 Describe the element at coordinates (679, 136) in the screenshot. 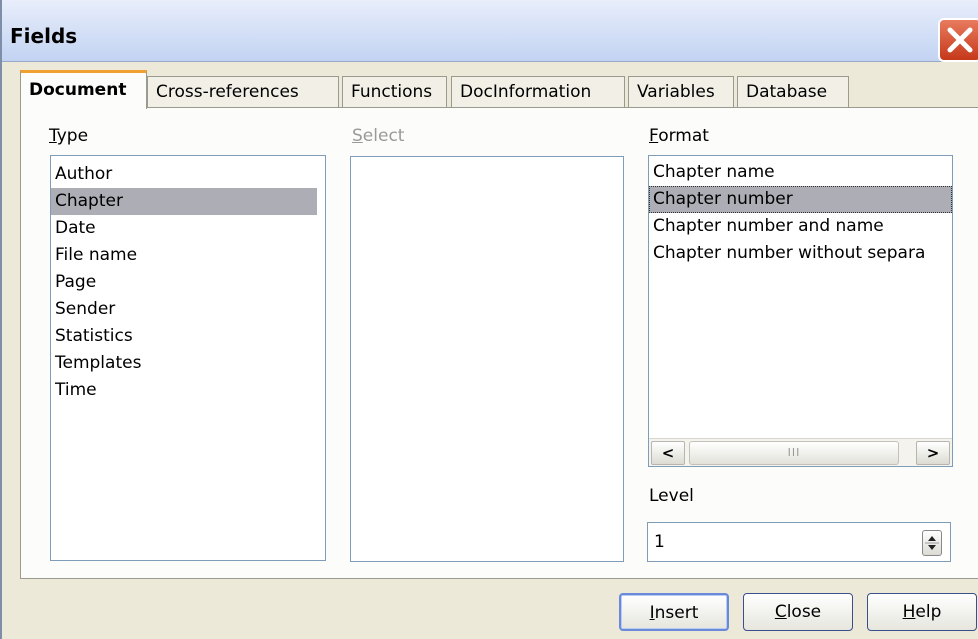

I see `format-label: Format` at that location.